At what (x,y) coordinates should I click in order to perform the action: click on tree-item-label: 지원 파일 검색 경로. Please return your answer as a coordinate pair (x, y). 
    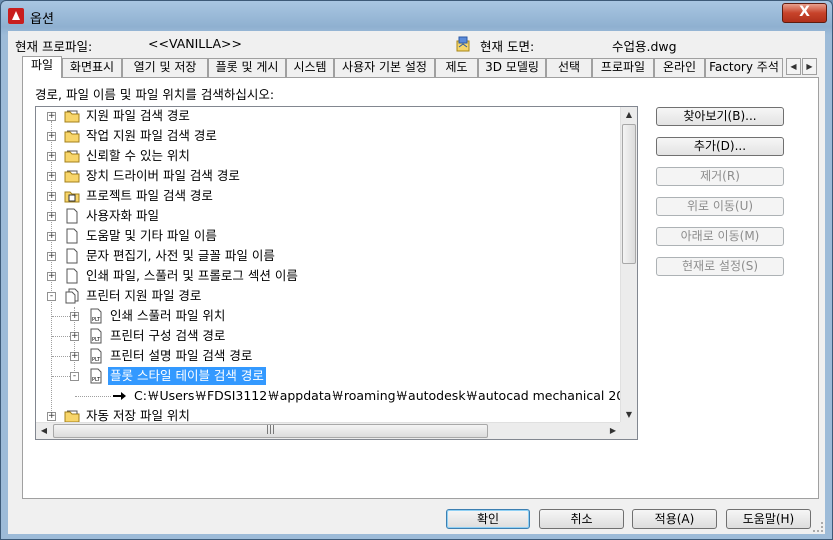
    Looking at the image, I should click on (138, 115).